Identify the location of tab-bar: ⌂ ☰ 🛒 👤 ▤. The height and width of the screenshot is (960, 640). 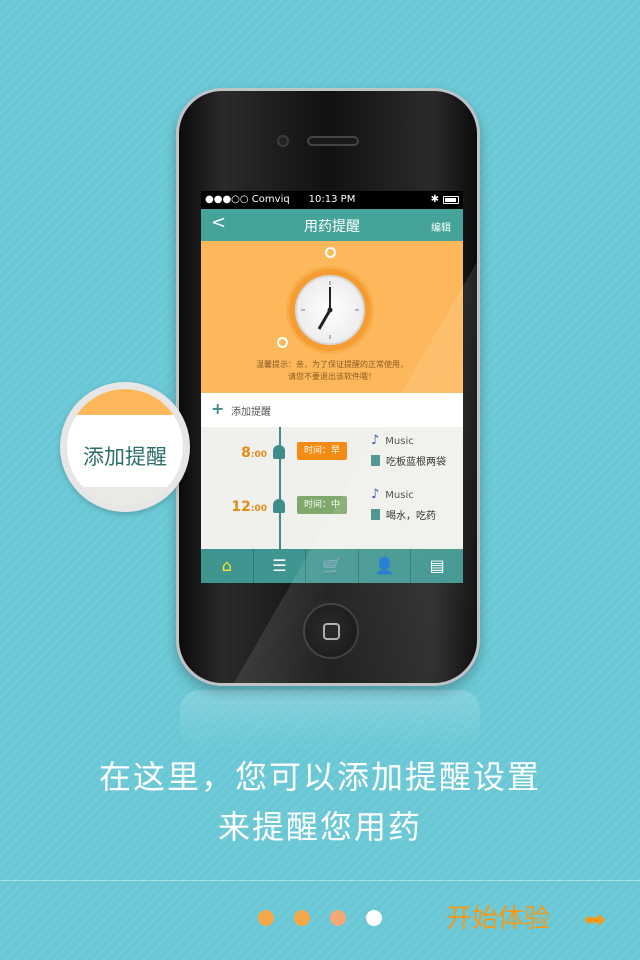
(332, 566).